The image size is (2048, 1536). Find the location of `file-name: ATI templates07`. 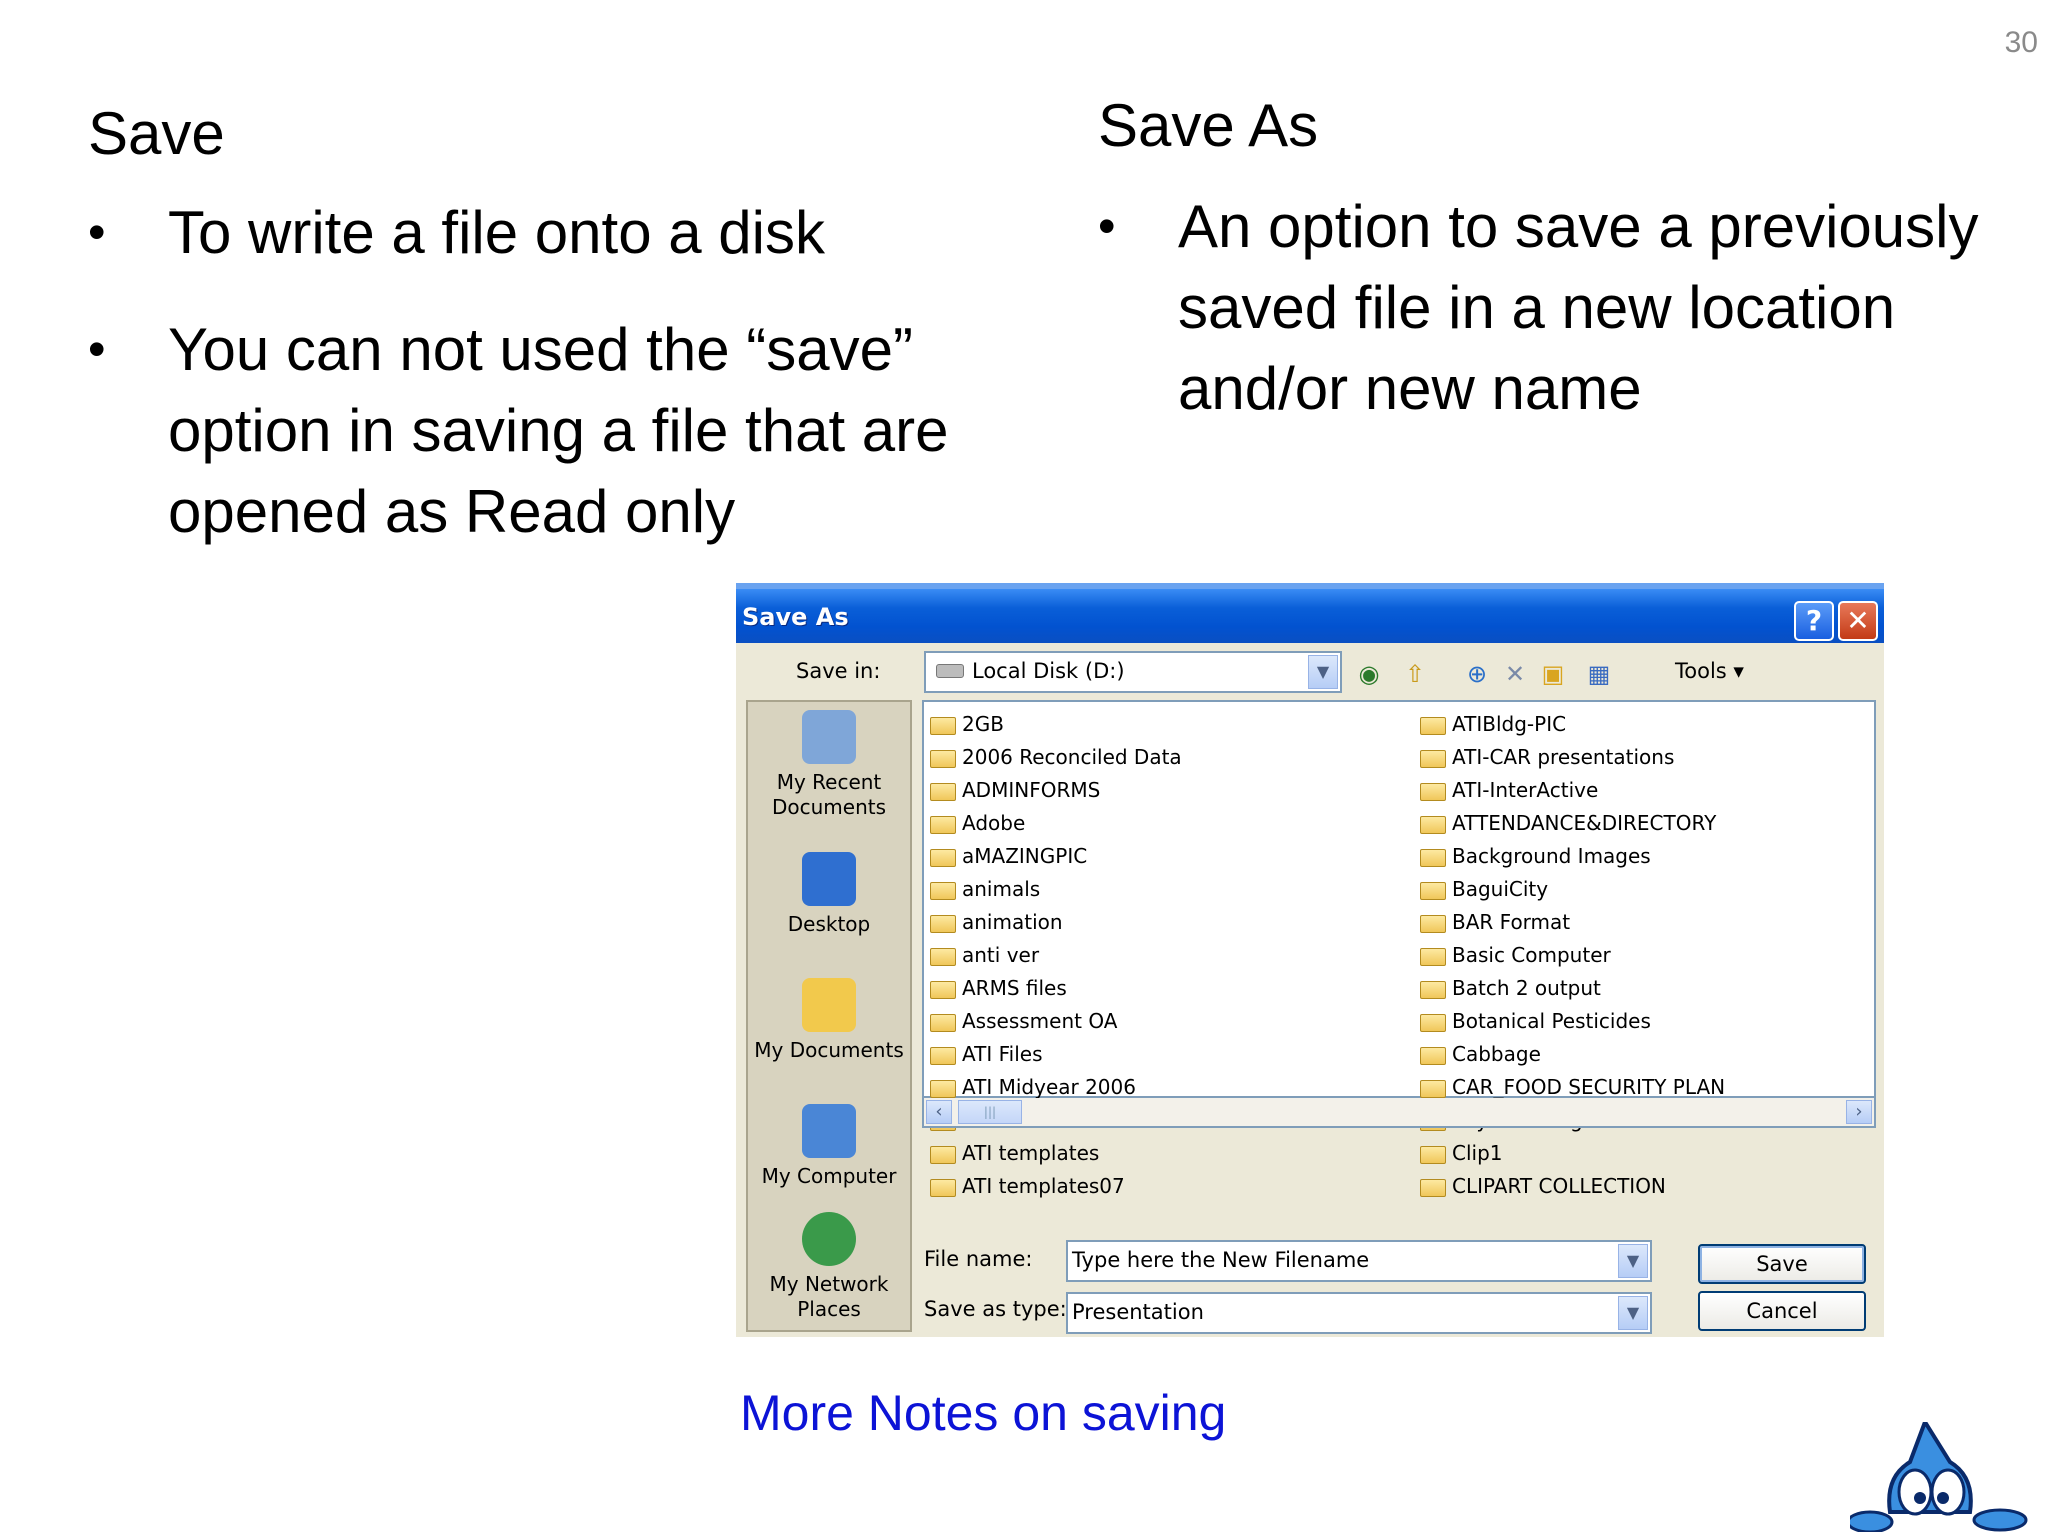

file-name: ATI templates07 is located at coordinates (1043, 1186).